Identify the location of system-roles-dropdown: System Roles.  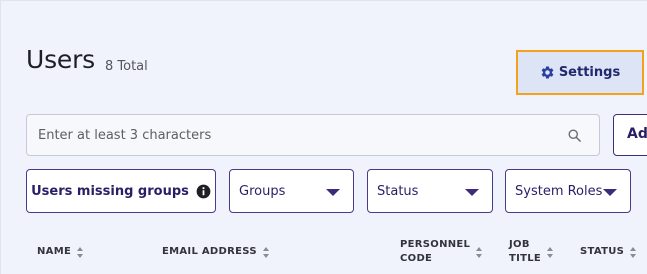
(568, 191).